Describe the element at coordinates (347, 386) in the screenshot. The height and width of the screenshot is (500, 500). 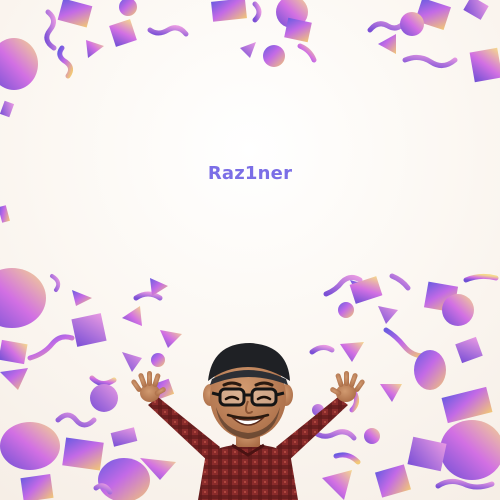
I see `avatar-right-hand` at that location.